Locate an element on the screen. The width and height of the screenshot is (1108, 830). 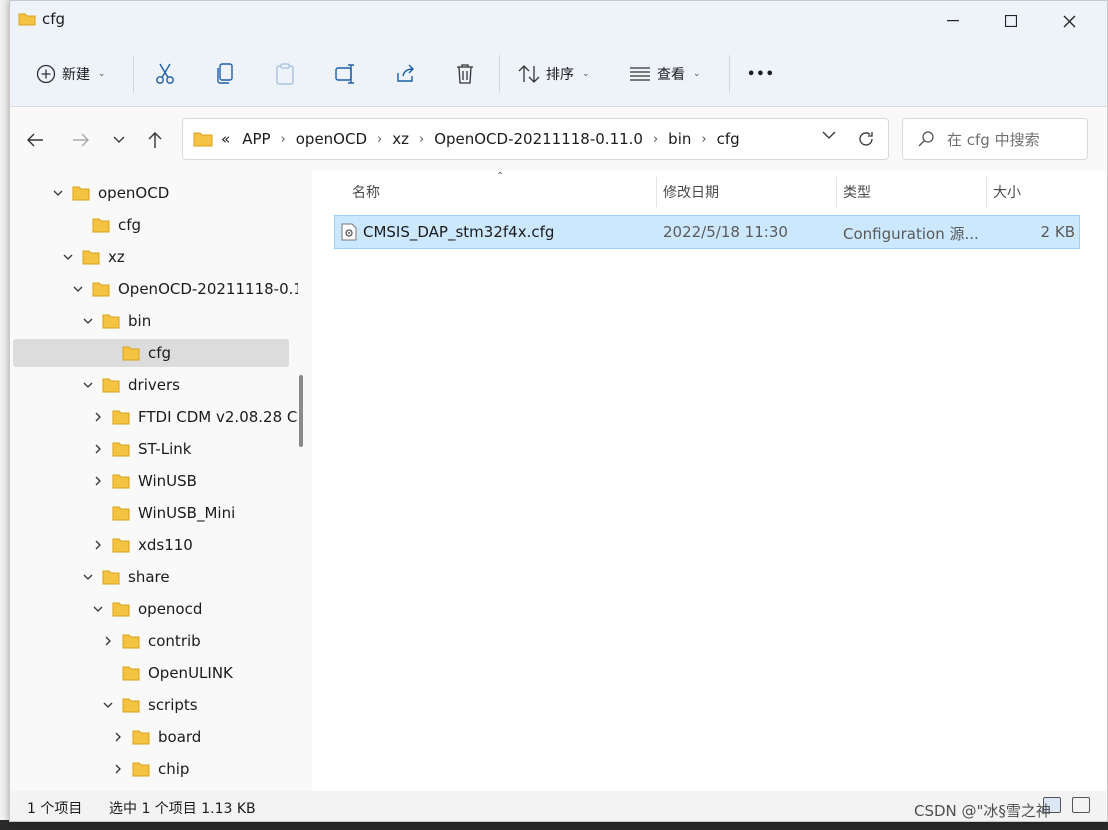
tree-item-openocd-share: openocd is located at coordinates (146, 609).